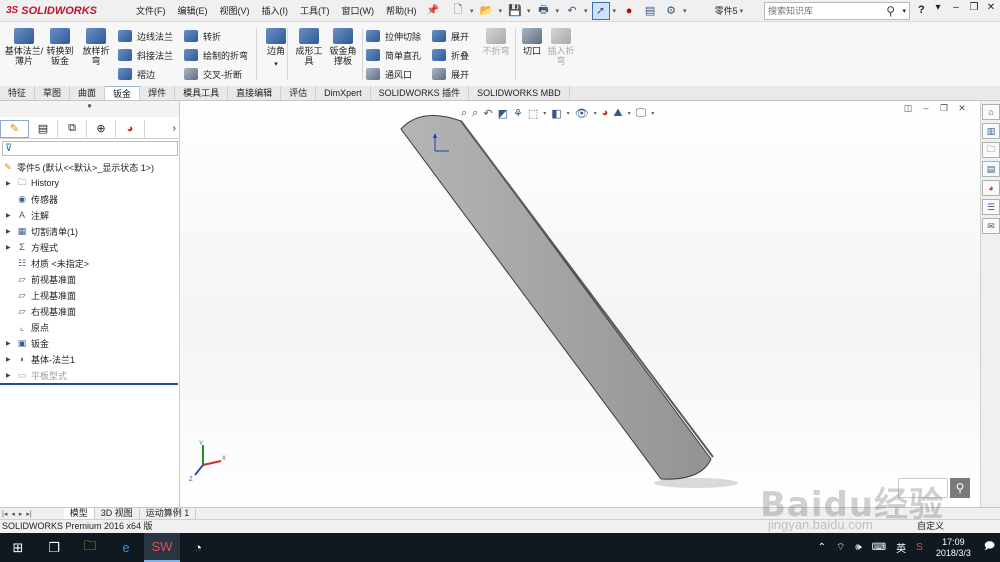 The height and width of the screenshot is (562, 1000). What do you see at coordinates (28, 514) in the screenshot?
I see `tab-last-icon: ▸|` at bounding box center [28, 514].